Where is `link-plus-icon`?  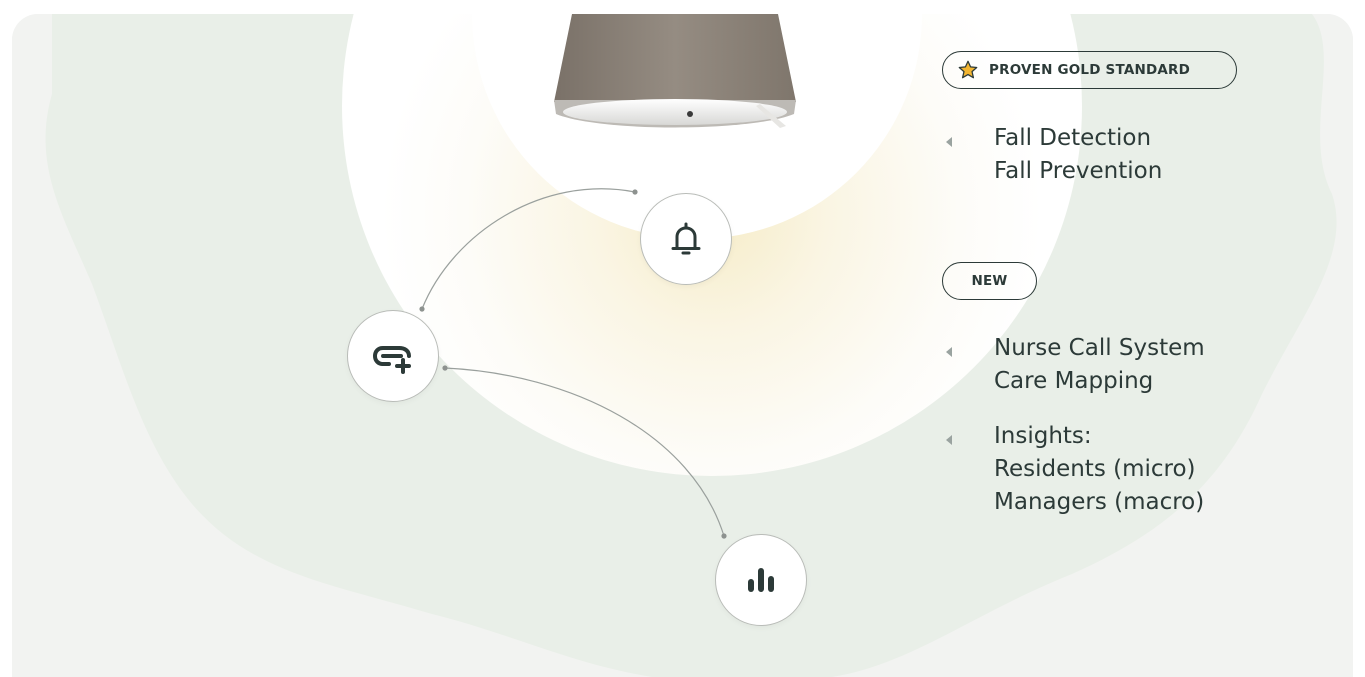 link-plus-icon is located at coordinates (391, 360).